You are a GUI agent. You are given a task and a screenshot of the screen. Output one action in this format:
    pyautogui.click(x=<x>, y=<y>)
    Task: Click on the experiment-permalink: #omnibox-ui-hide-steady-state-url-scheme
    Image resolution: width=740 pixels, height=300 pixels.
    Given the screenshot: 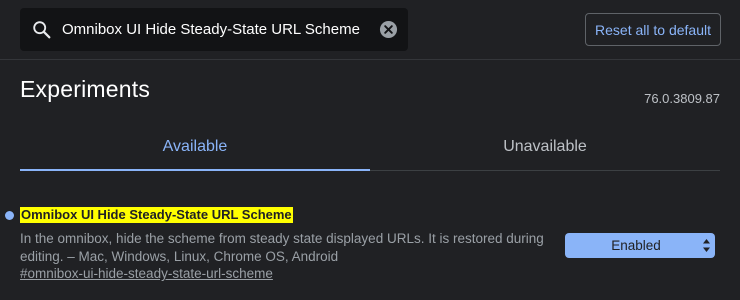 What is the action you would take?
    pyautogui.click(x=146, y=273)
    